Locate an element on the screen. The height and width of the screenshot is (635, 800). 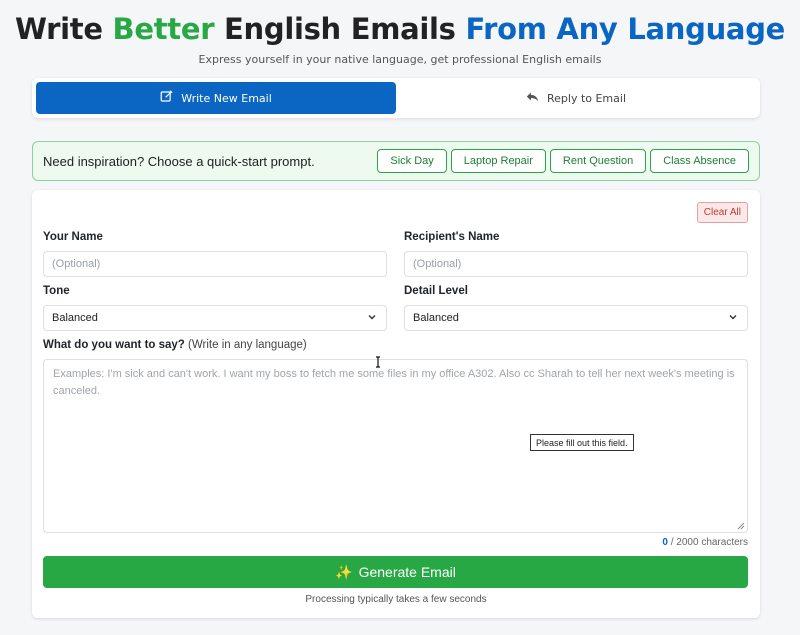
your-name-placeholder: (Optional) is located at coordinates (76, 264).